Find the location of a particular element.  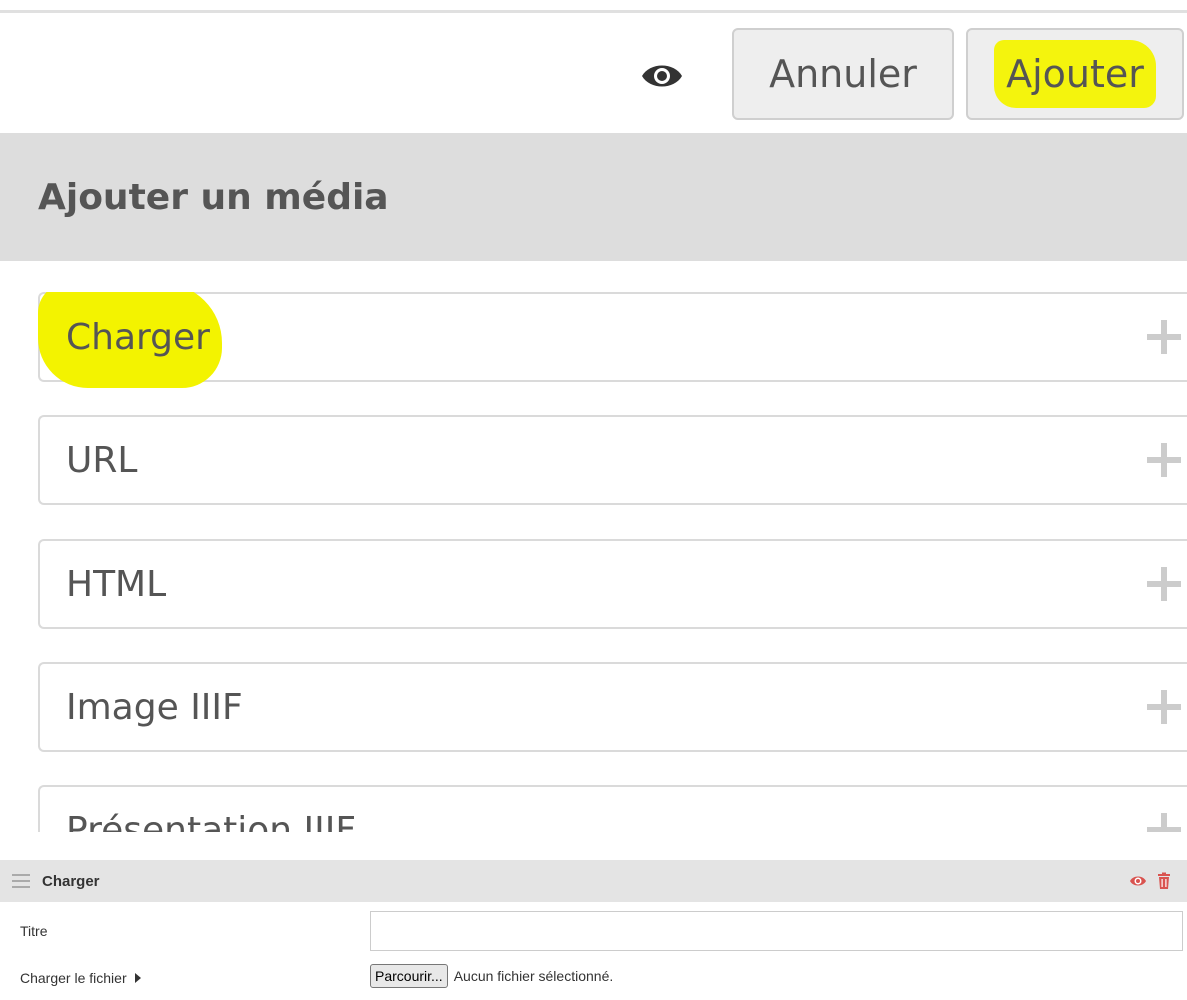

file-status: Aucun fichier sélectionné. is located at coordinates (533, 976).